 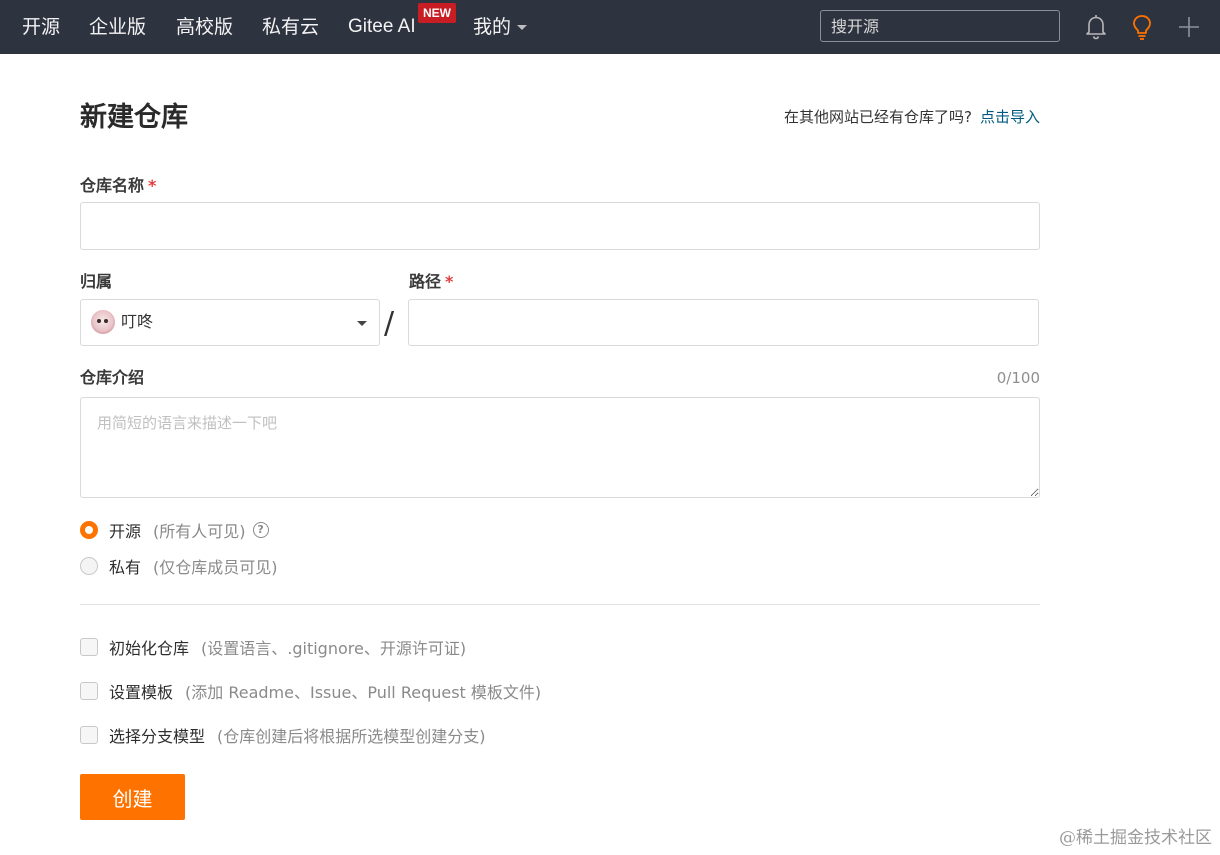 What do you see at coordinates (560, 604) in the screenshot?
I see `divider` at bounding box center [560, 604].